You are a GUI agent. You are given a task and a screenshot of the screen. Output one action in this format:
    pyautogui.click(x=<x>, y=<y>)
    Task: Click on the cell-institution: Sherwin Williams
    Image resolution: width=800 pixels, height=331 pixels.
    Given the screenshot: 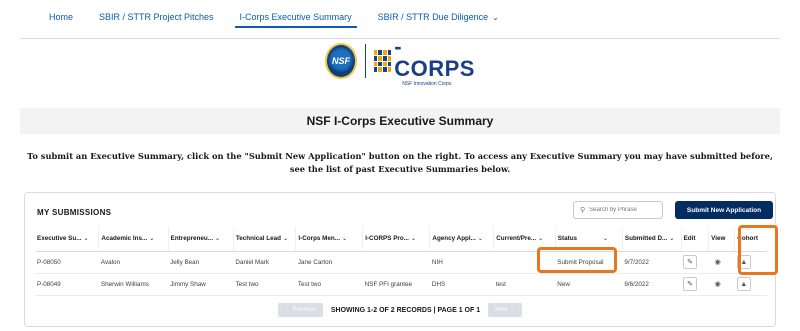 What is the action you would take?
    pyautogui.click(x=133, y=284)
    